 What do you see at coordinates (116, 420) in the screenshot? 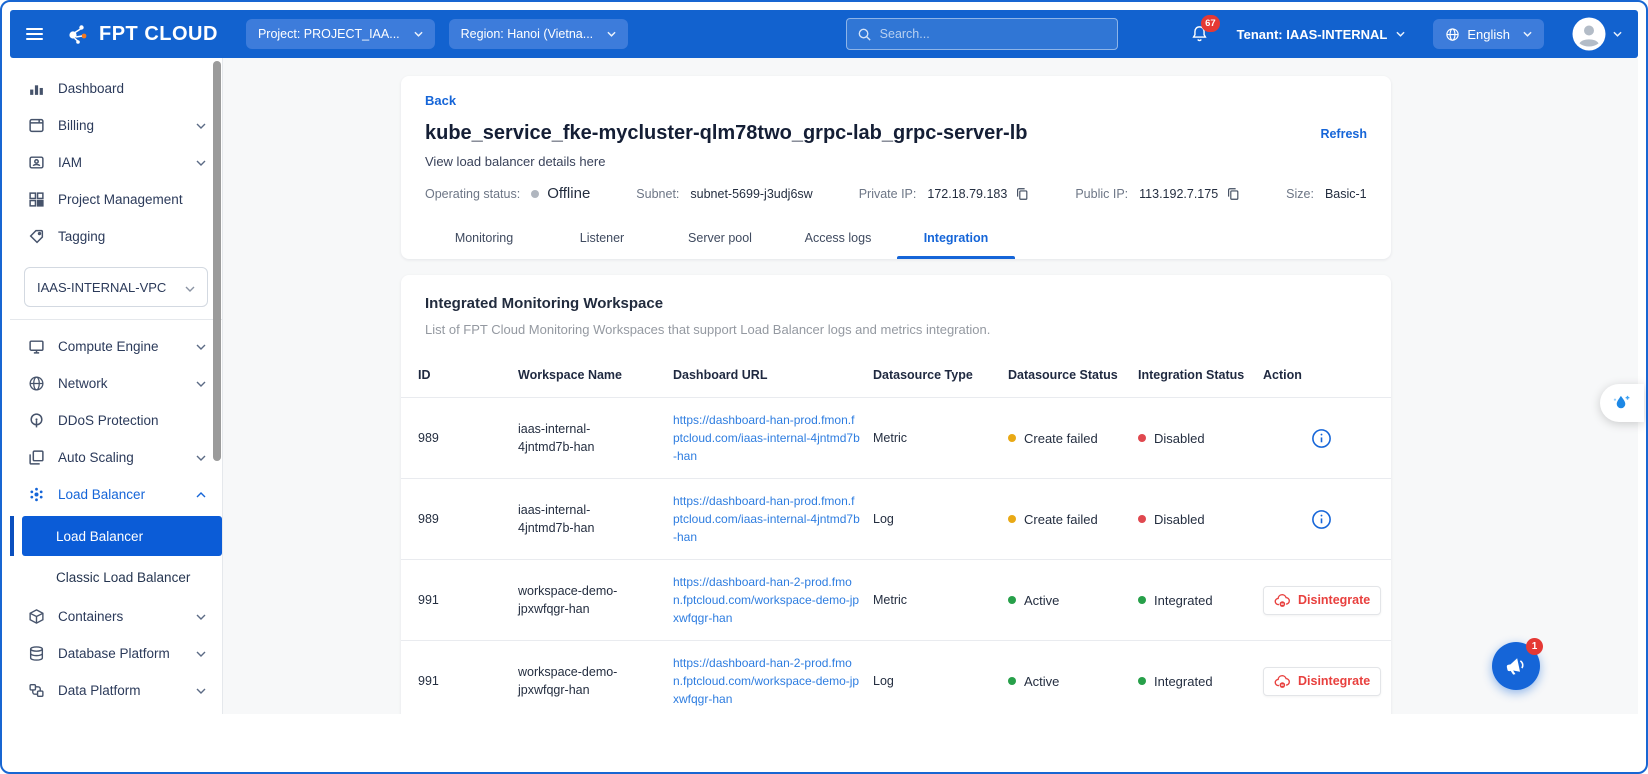
I see `sidebar-item-ddos-protection: DDoS Protection` at bounding box center [116, 420].